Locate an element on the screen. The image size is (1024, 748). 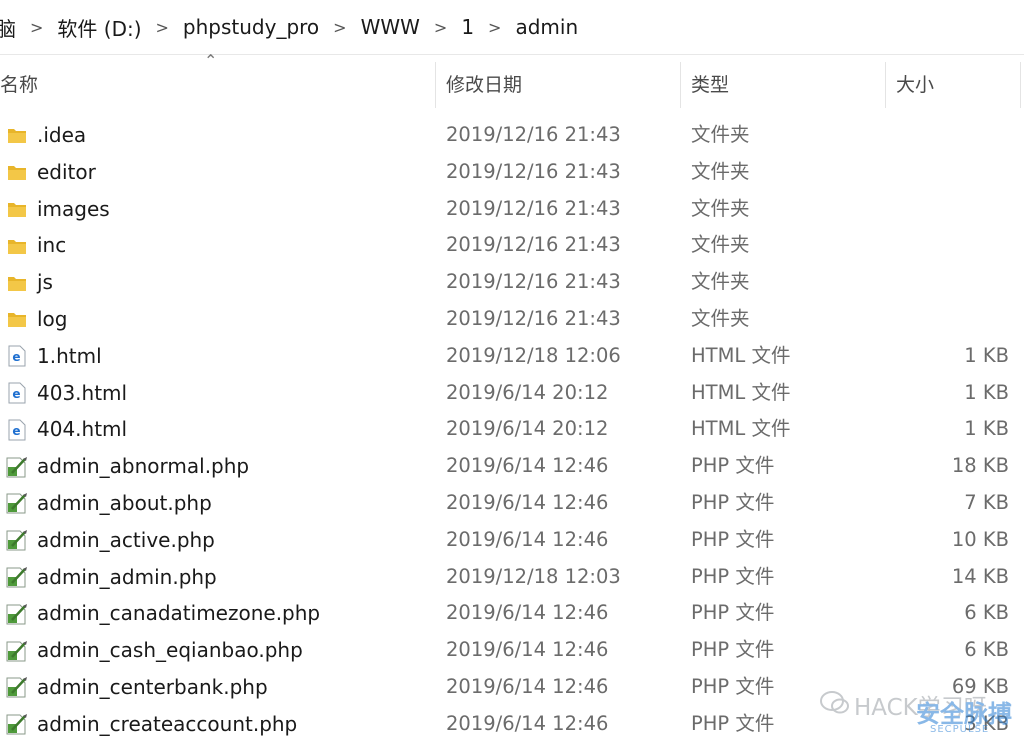
file-name: admin_about.php is located at coordinates (124, 502).